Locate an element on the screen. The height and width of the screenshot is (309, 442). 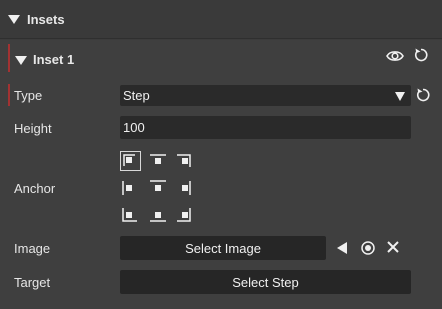
inset-accent-bar is located at coordinates (9, 58).